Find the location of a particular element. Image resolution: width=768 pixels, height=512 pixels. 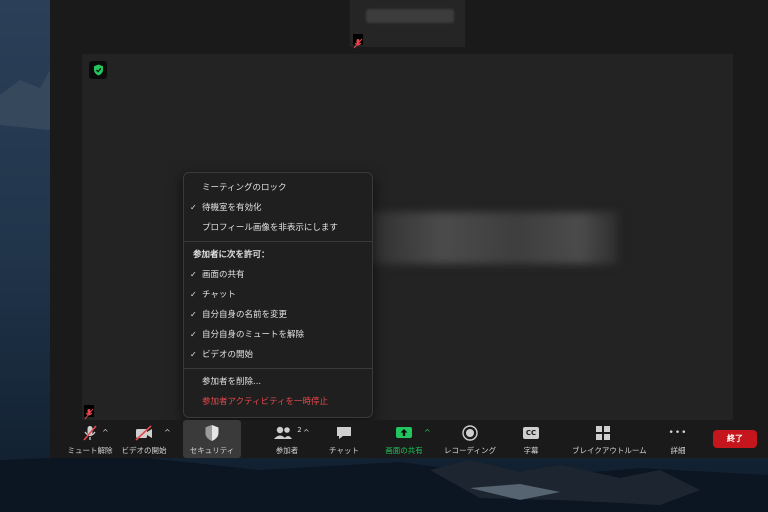

shield-icon is located at coordinates (212, 433).